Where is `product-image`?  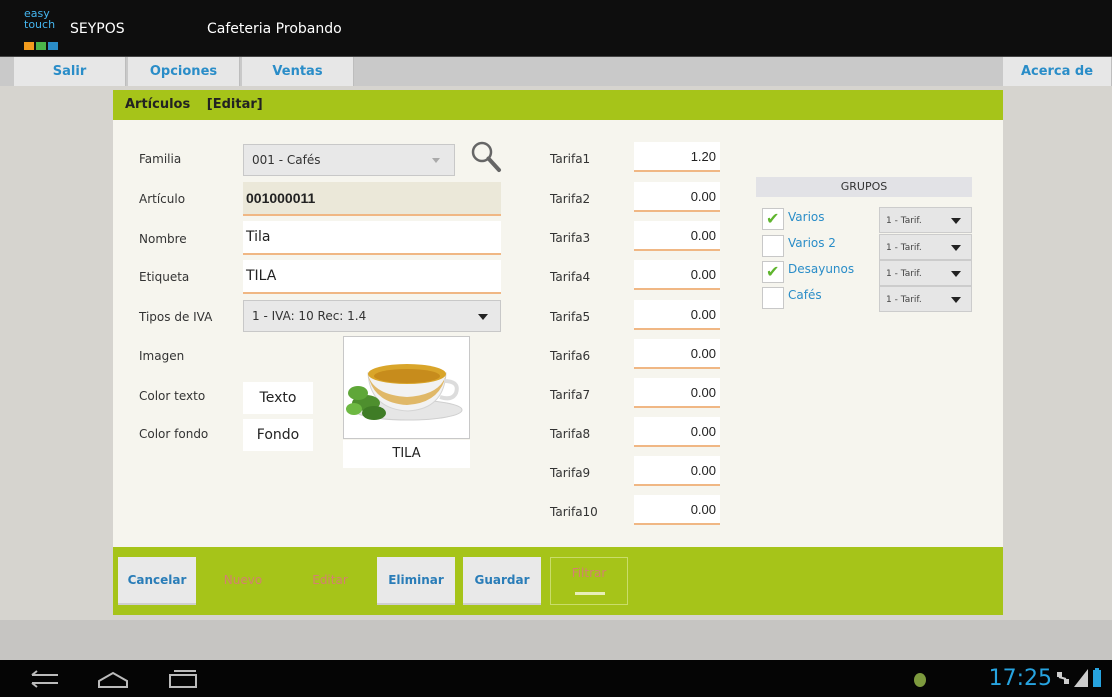
product-image is located at coordinates (406, 387).